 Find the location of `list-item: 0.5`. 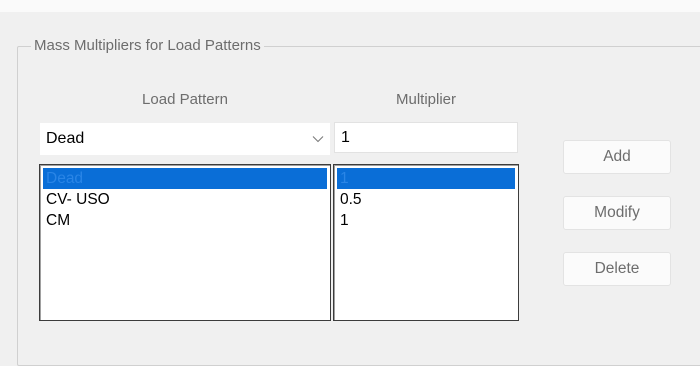

list-item: 0.5 is located at coordinates (426, 199).